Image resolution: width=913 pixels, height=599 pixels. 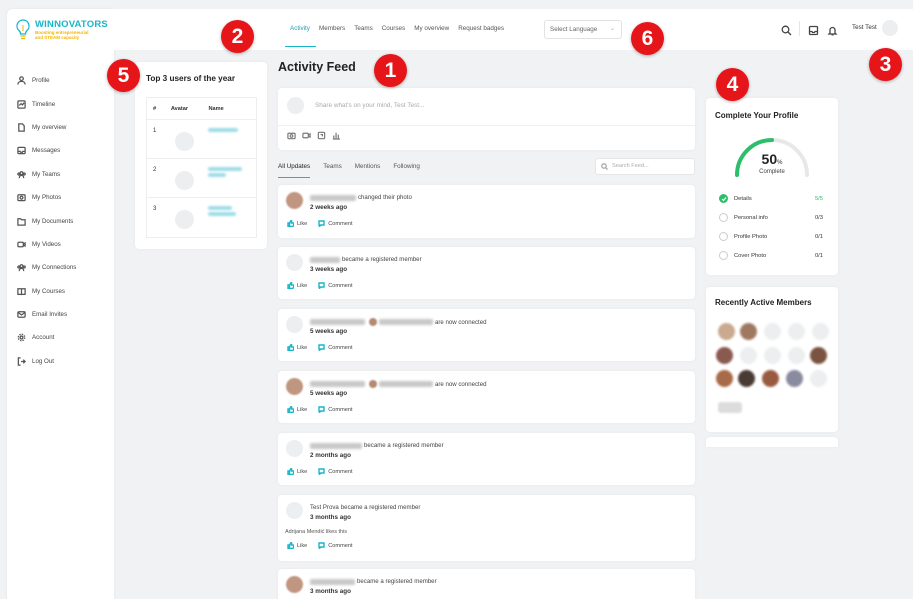 What do you see at coordinates (46, 151) in the screenshot?
I see `sidebar-item-label: Messages` at bounding box center [46, 151].